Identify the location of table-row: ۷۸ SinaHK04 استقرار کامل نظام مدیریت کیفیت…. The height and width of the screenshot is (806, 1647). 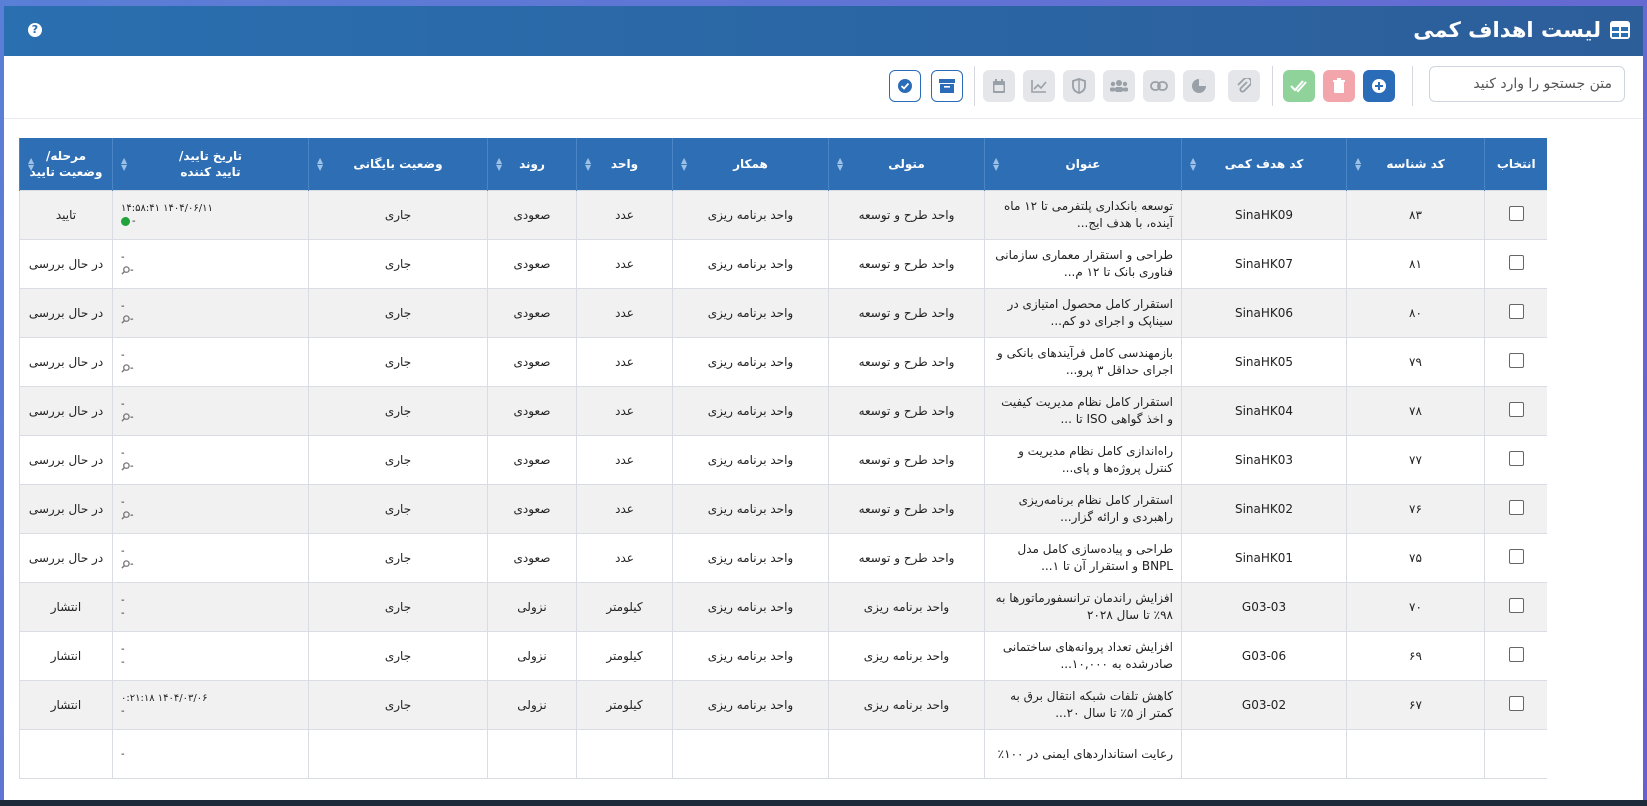
(783, 411).